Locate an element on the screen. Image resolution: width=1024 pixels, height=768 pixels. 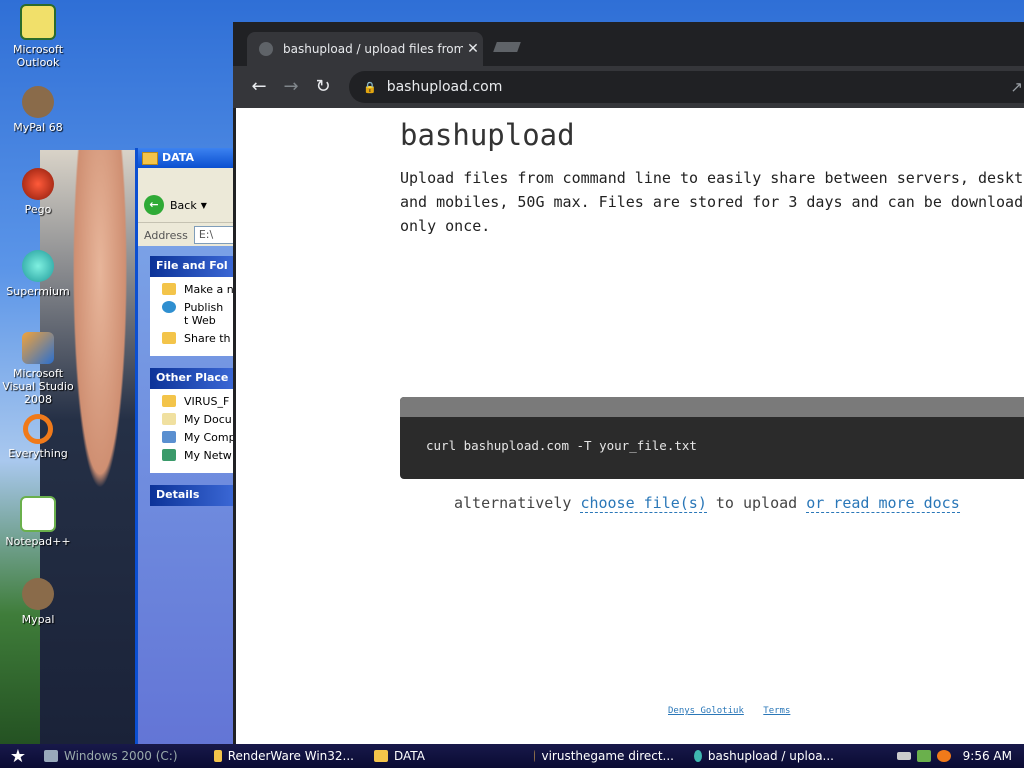
task-publish-web: Publish t Web is located at coordinates (198, 314).